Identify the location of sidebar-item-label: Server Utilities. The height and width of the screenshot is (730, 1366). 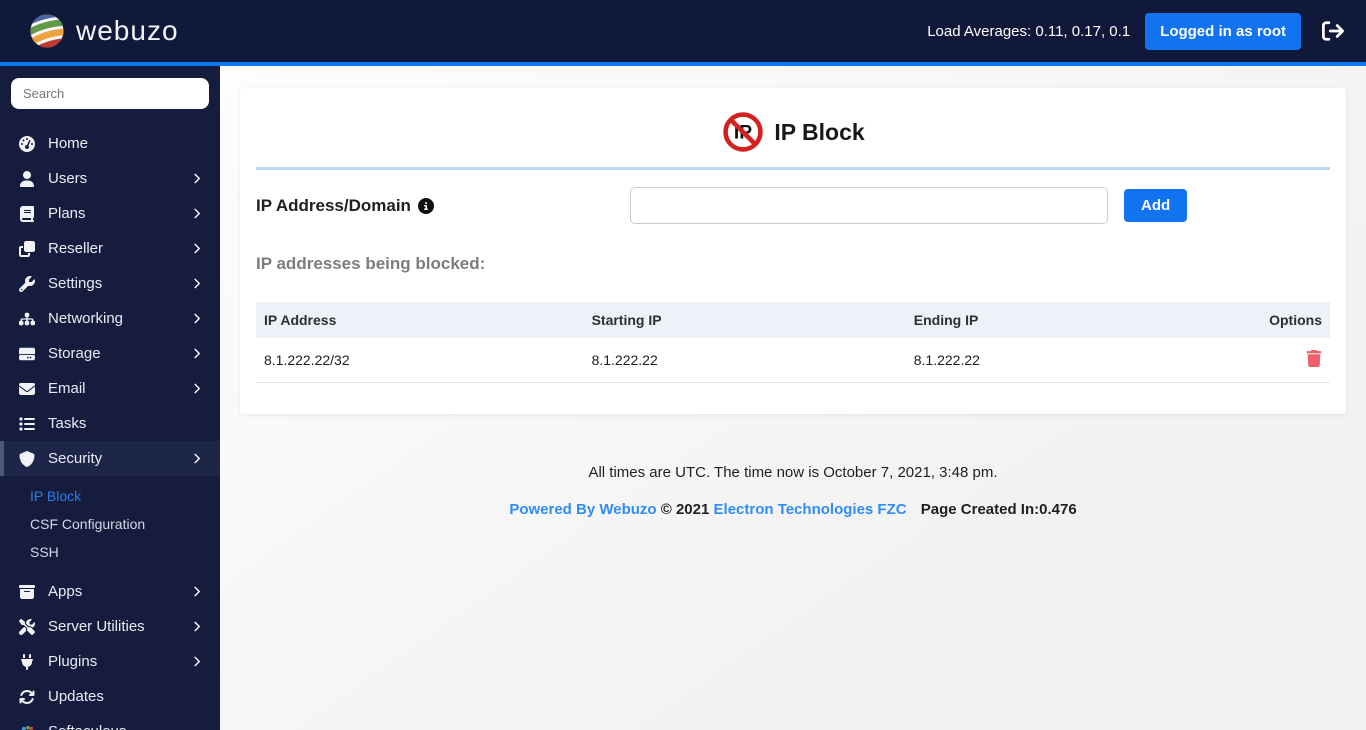
(96, 626).